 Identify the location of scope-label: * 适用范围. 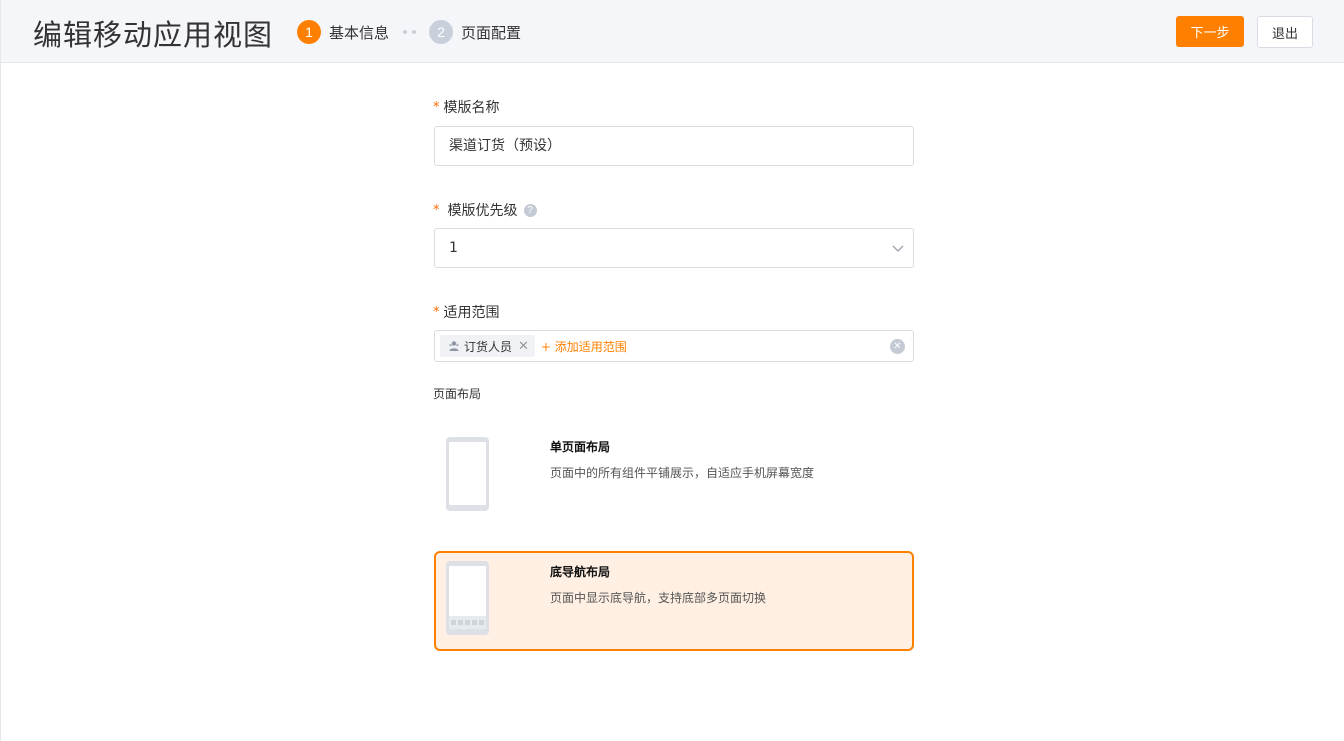
(466, 312).